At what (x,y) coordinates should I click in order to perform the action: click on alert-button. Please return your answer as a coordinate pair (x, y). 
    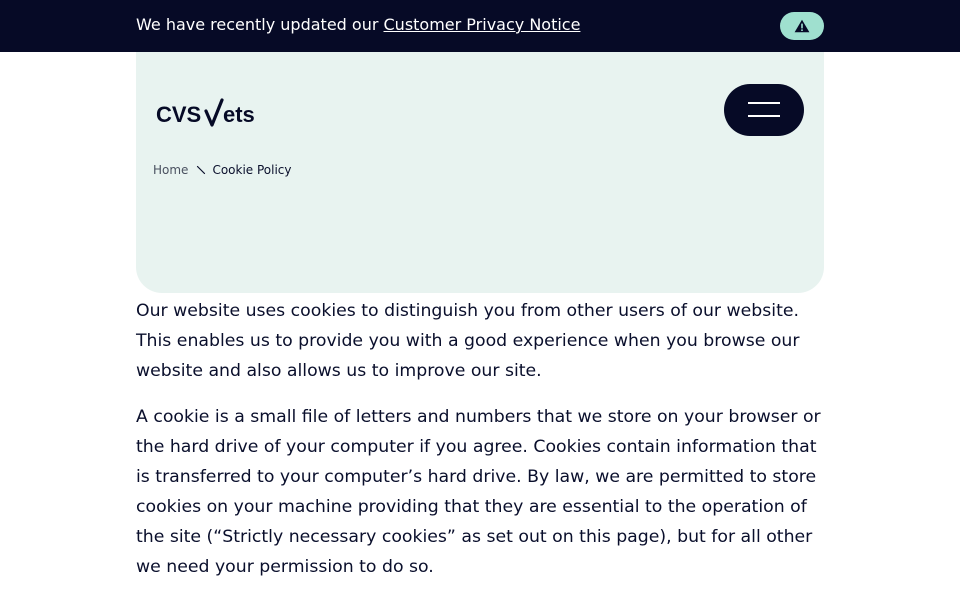
    Looking at the image, I should click on (802, 26).